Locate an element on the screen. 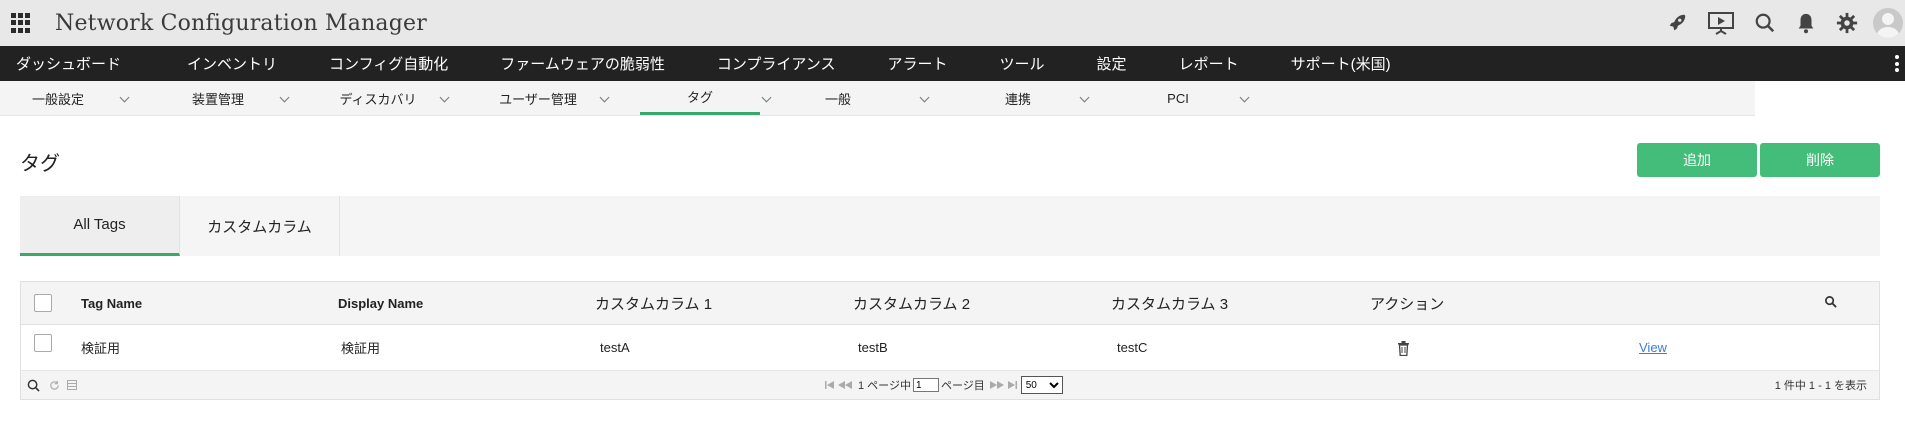 The image size is (1905, 435). next-page-icon is located at coordinates (997, 385).